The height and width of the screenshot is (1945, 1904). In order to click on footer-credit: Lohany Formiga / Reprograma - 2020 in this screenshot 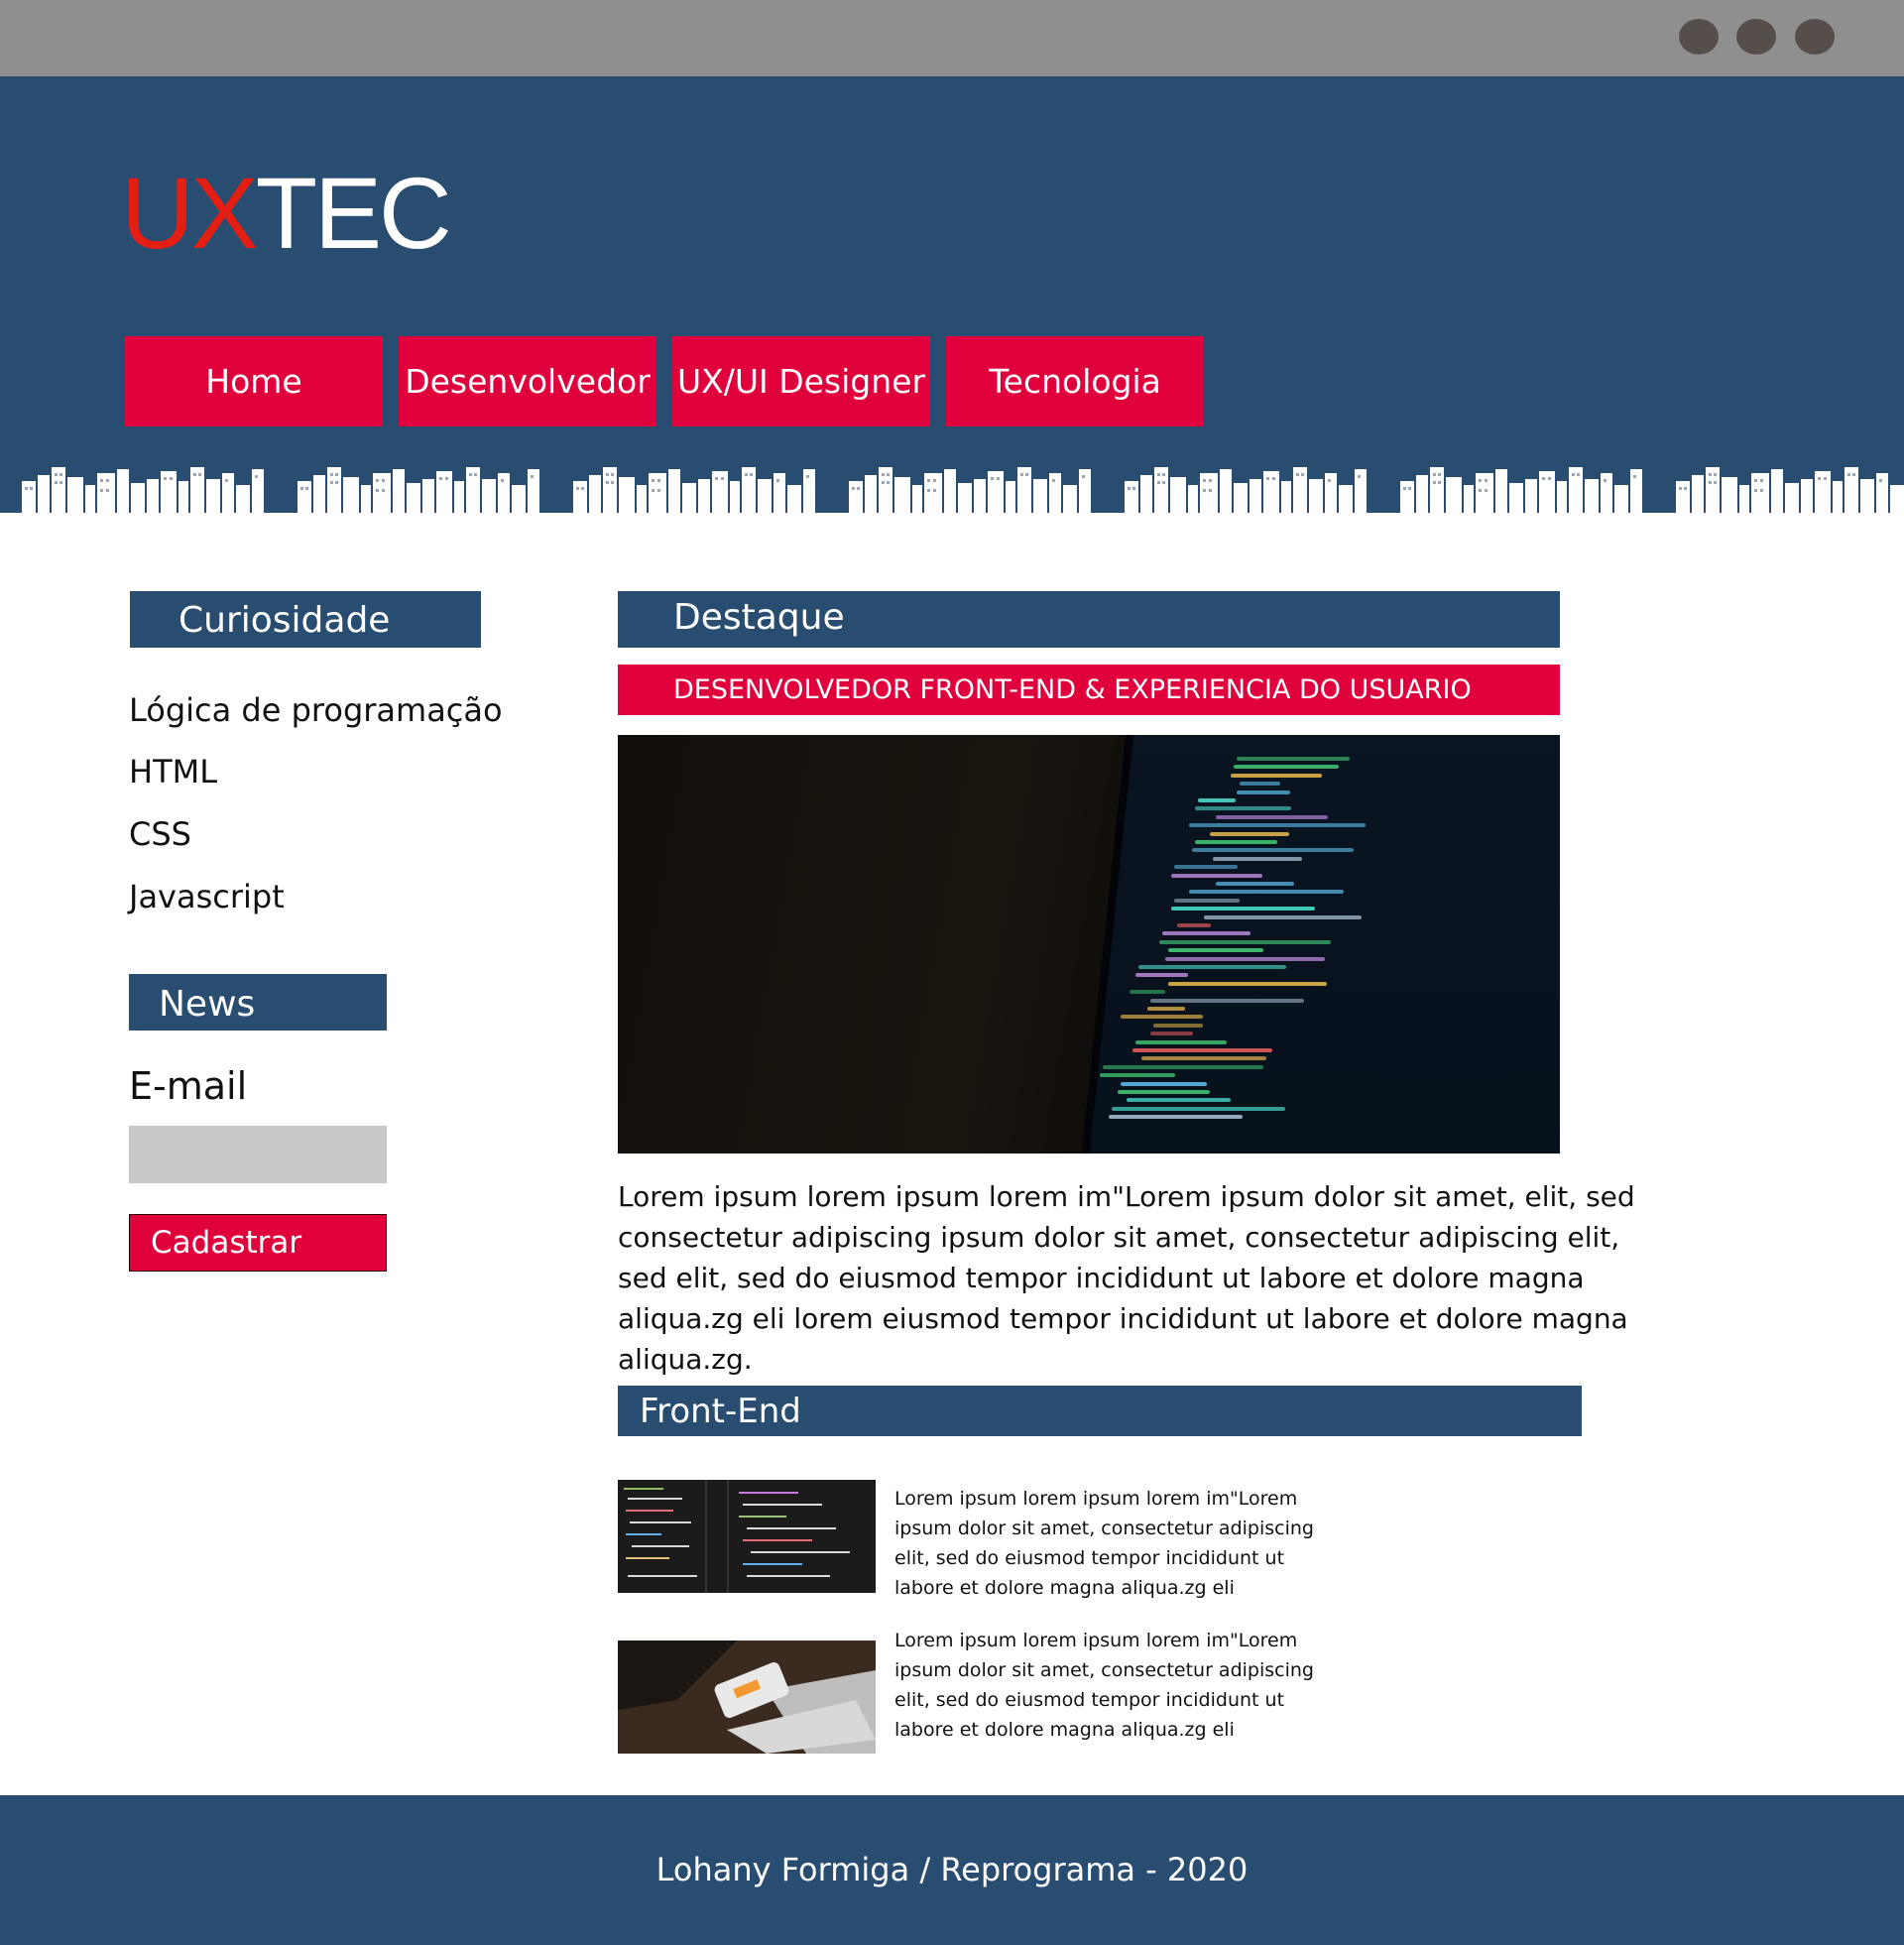, I will do `click(952, 1869)`.